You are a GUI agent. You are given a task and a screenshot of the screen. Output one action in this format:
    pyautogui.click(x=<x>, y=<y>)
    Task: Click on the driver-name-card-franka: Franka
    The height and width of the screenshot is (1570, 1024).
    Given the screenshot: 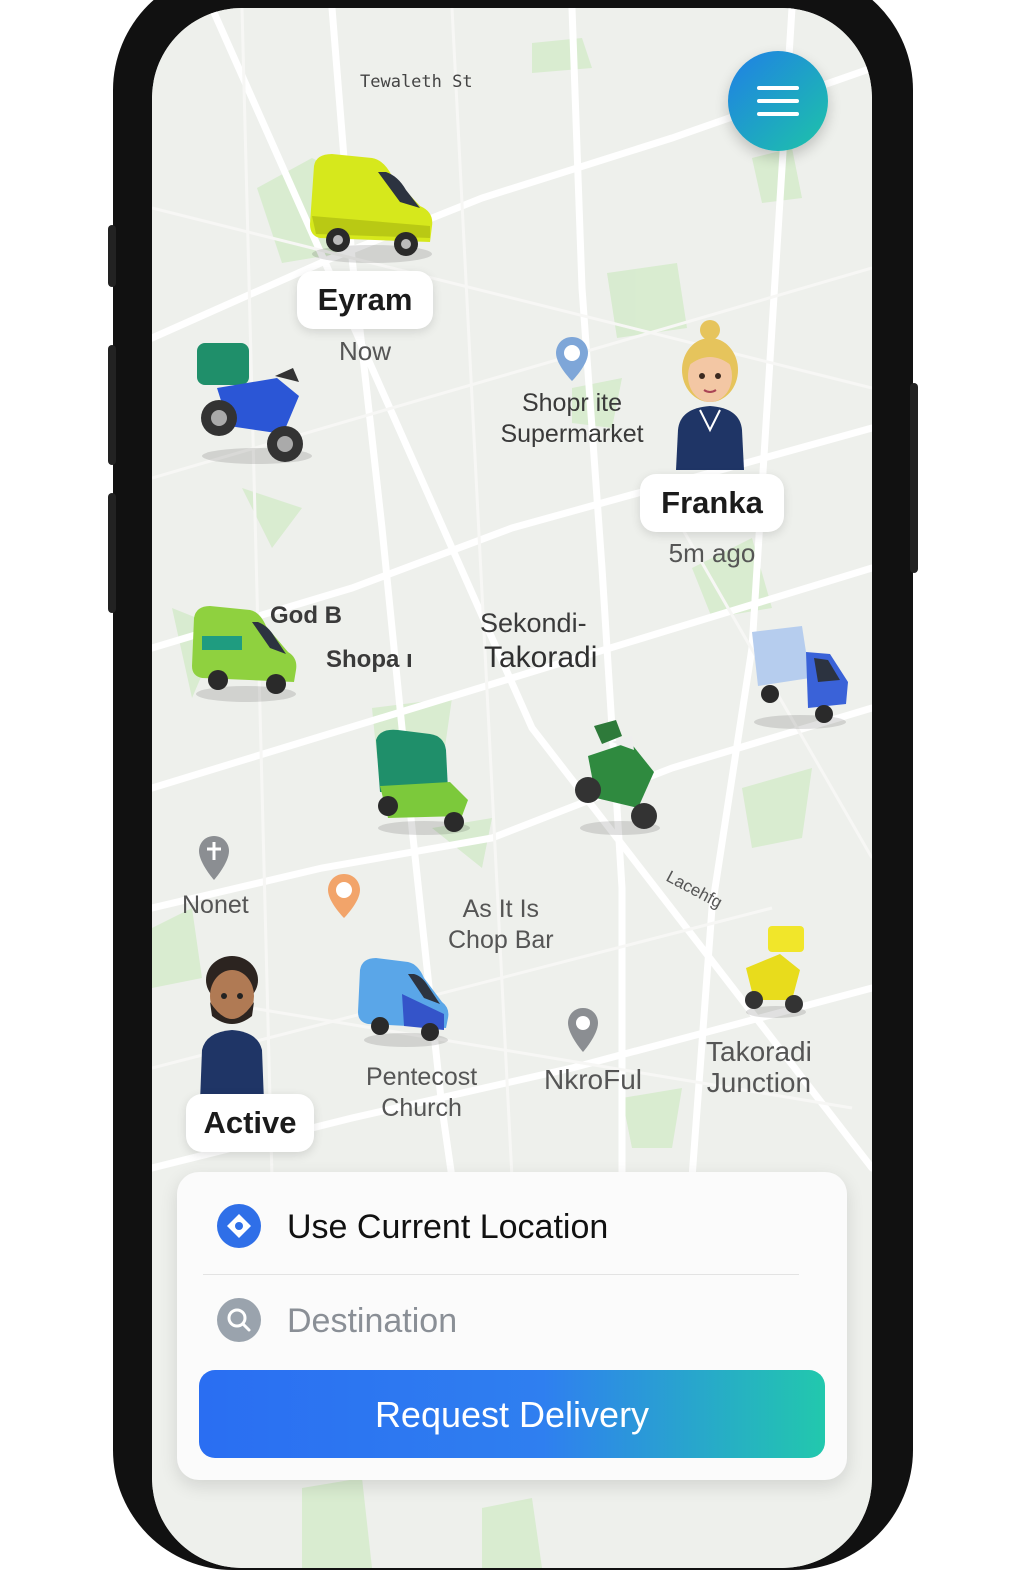 What is the action you would take?
    pyautogui.click(x=712, y=503)
    